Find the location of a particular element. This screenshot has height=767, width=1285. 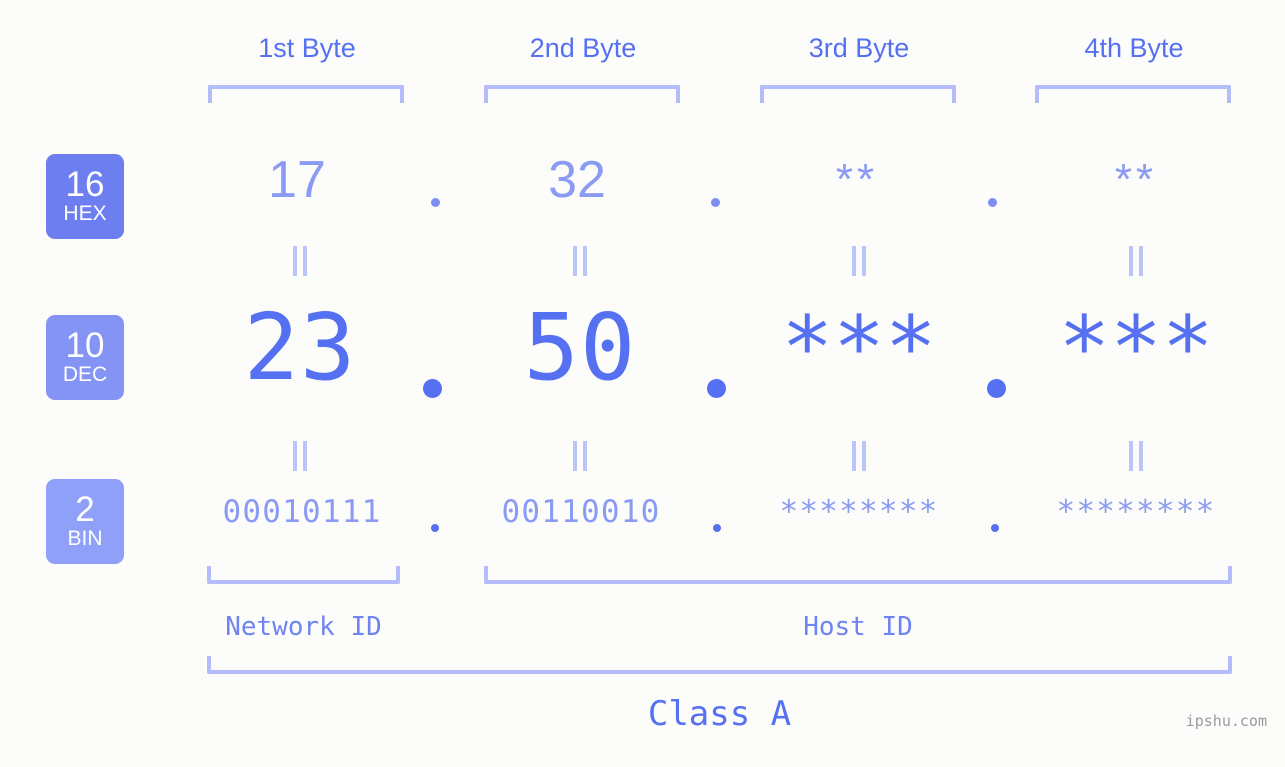

base-badge-bin: 2 BIN is located at coordinates (85, 521).